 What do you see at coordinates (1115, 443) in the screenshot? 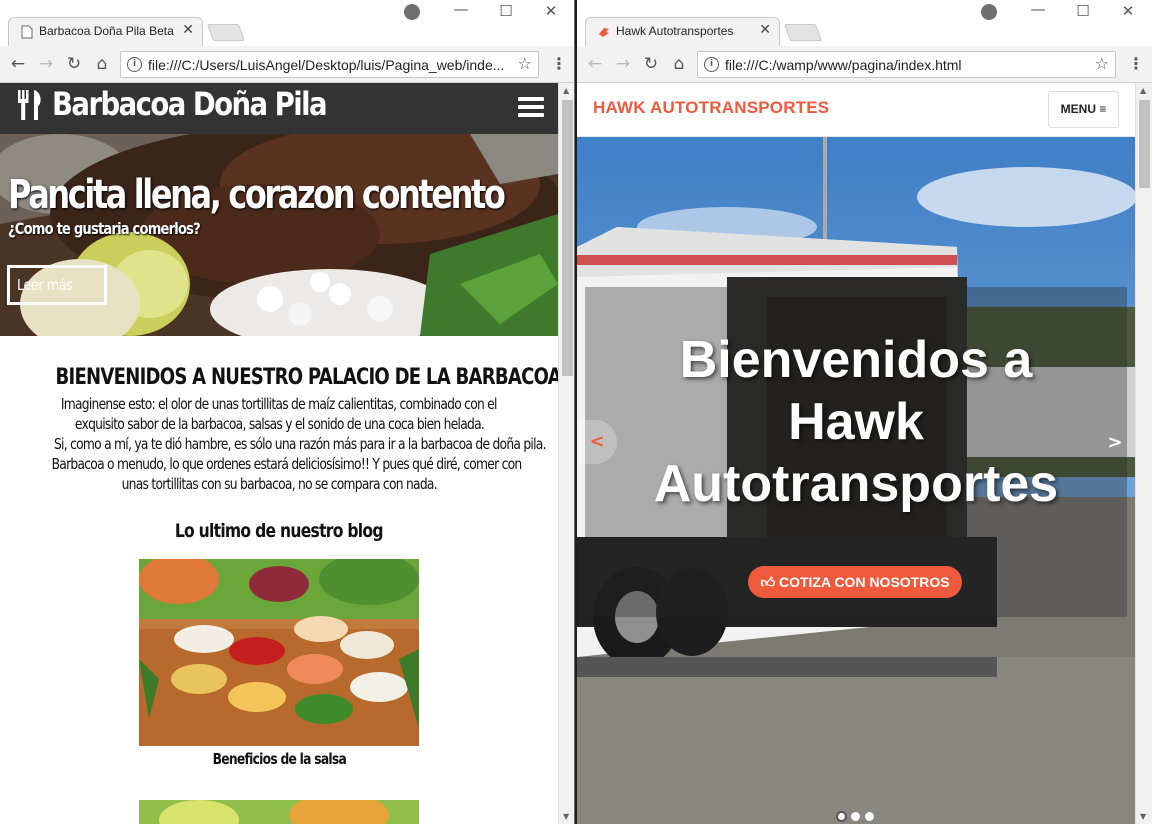
I see `carousel-next-button: >` at bounding box center [1115, 443].